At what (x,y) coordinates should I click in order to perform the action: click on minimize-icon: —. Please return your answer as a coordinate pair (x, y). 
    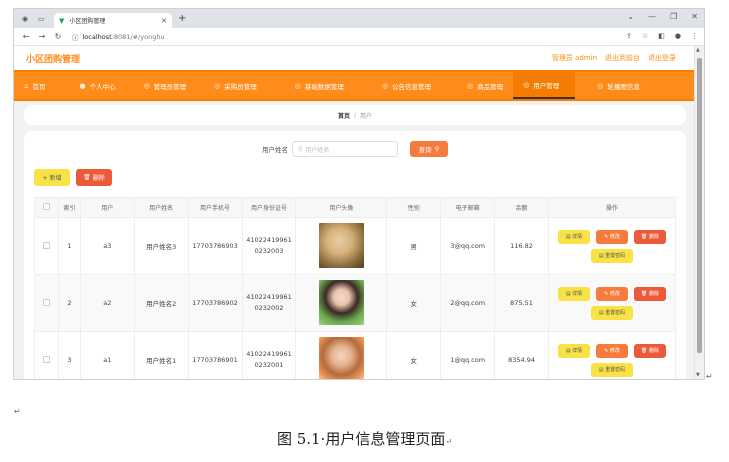
    Looking at the image, I should click on (652, 16).